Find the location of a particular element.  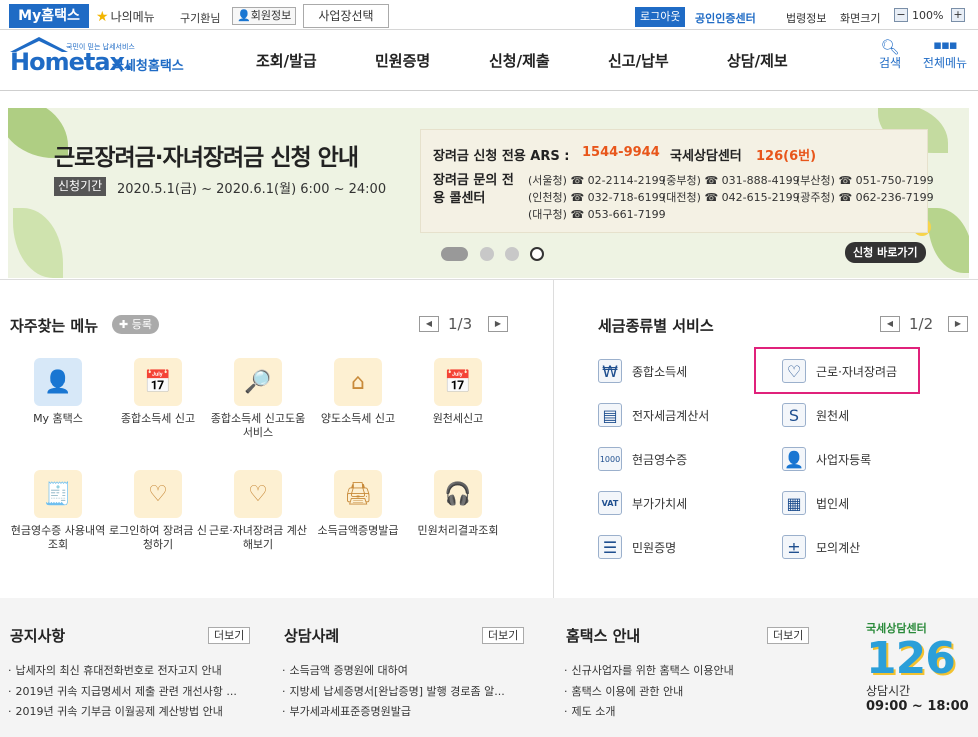

fav-label: 양도소득세 신고 is located at coordinates (358, 418).